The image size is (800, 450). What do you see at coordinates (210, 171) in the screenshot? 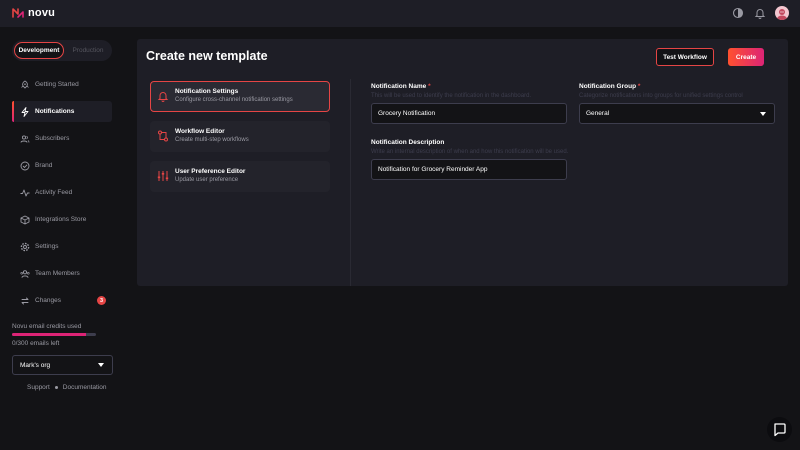
I see `step-title: User Preference Editor` at bounding box center [210, 171].